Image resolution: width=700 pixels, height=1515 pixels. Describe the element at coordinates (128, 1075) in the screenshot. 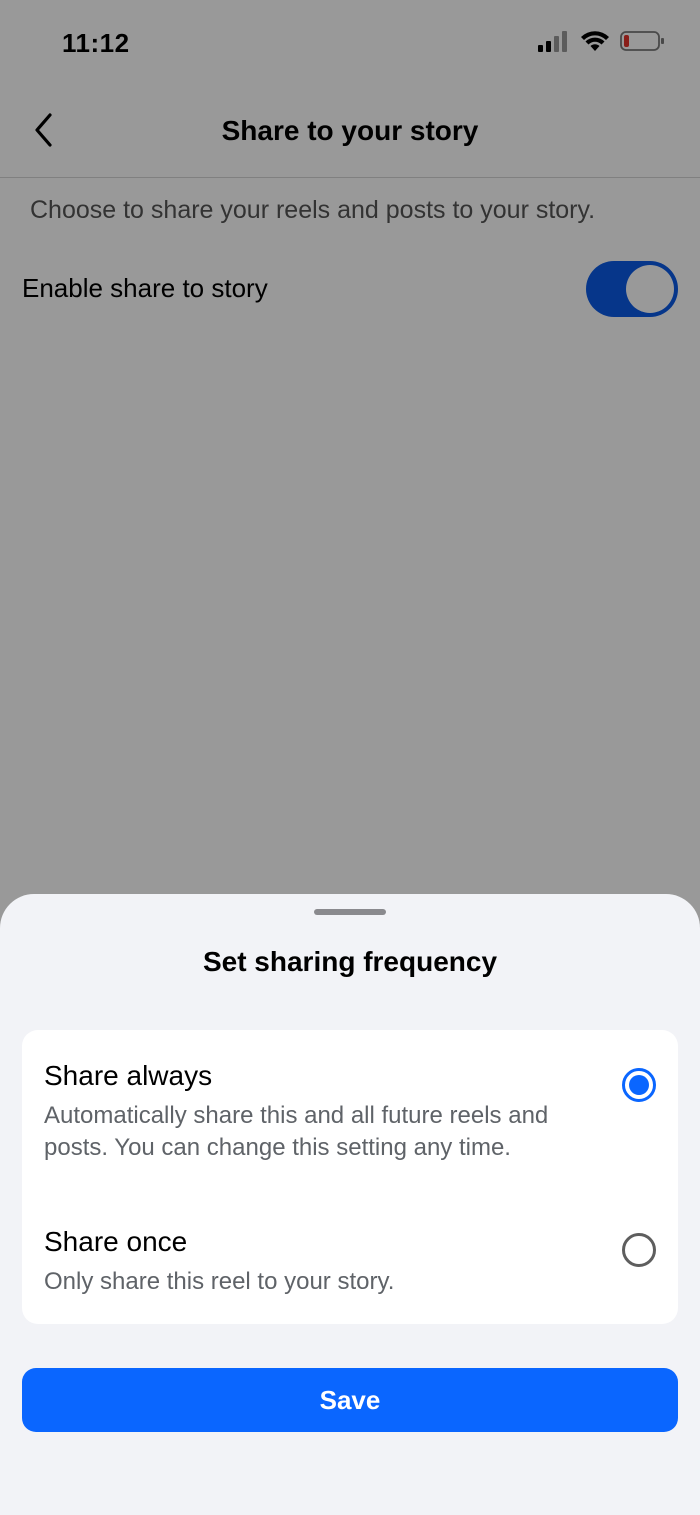

I see `option-title: Share always` at that location.